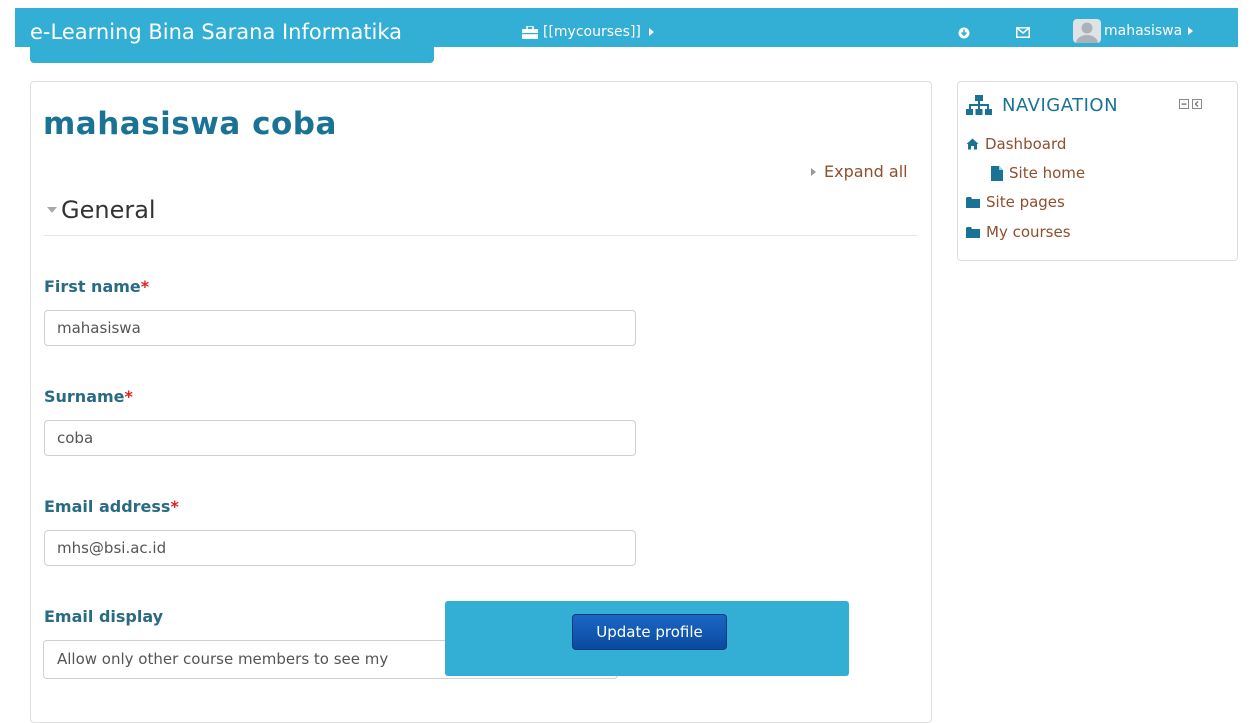  Describe the element at coordinates (480, 235) in the screenshot. I see `section-divider` at that location.